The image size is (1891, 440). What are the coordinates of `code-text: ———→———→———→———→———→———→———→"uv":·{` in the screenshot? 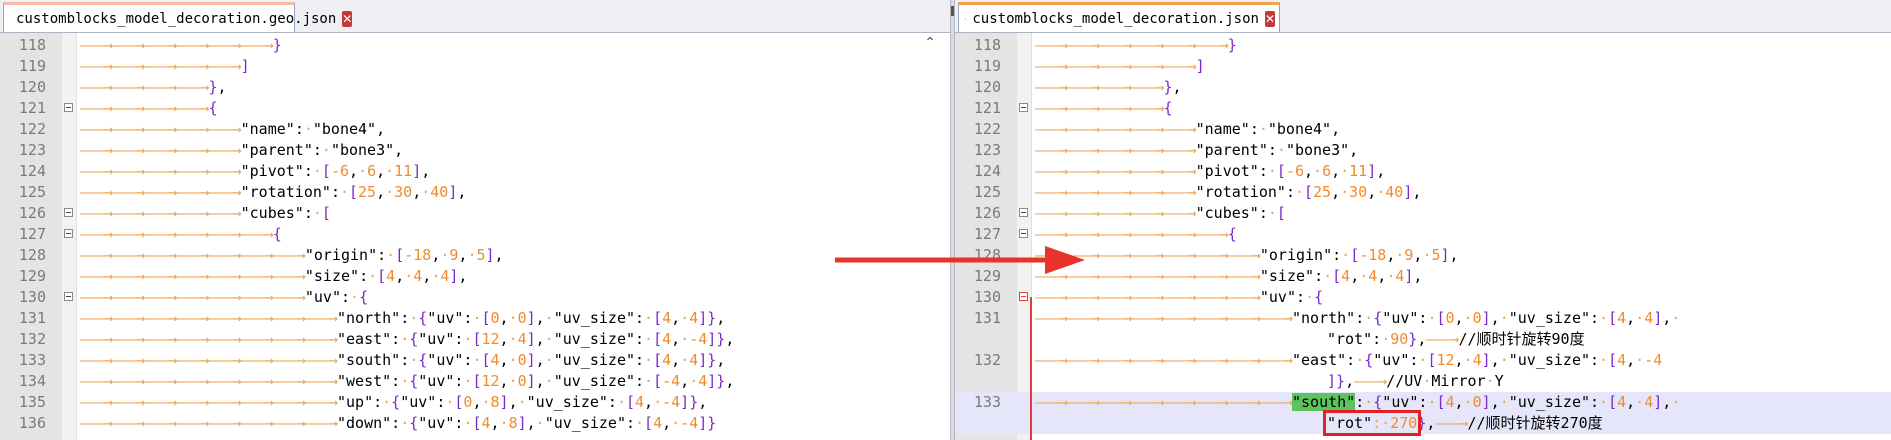 It's located at (1463, 297).